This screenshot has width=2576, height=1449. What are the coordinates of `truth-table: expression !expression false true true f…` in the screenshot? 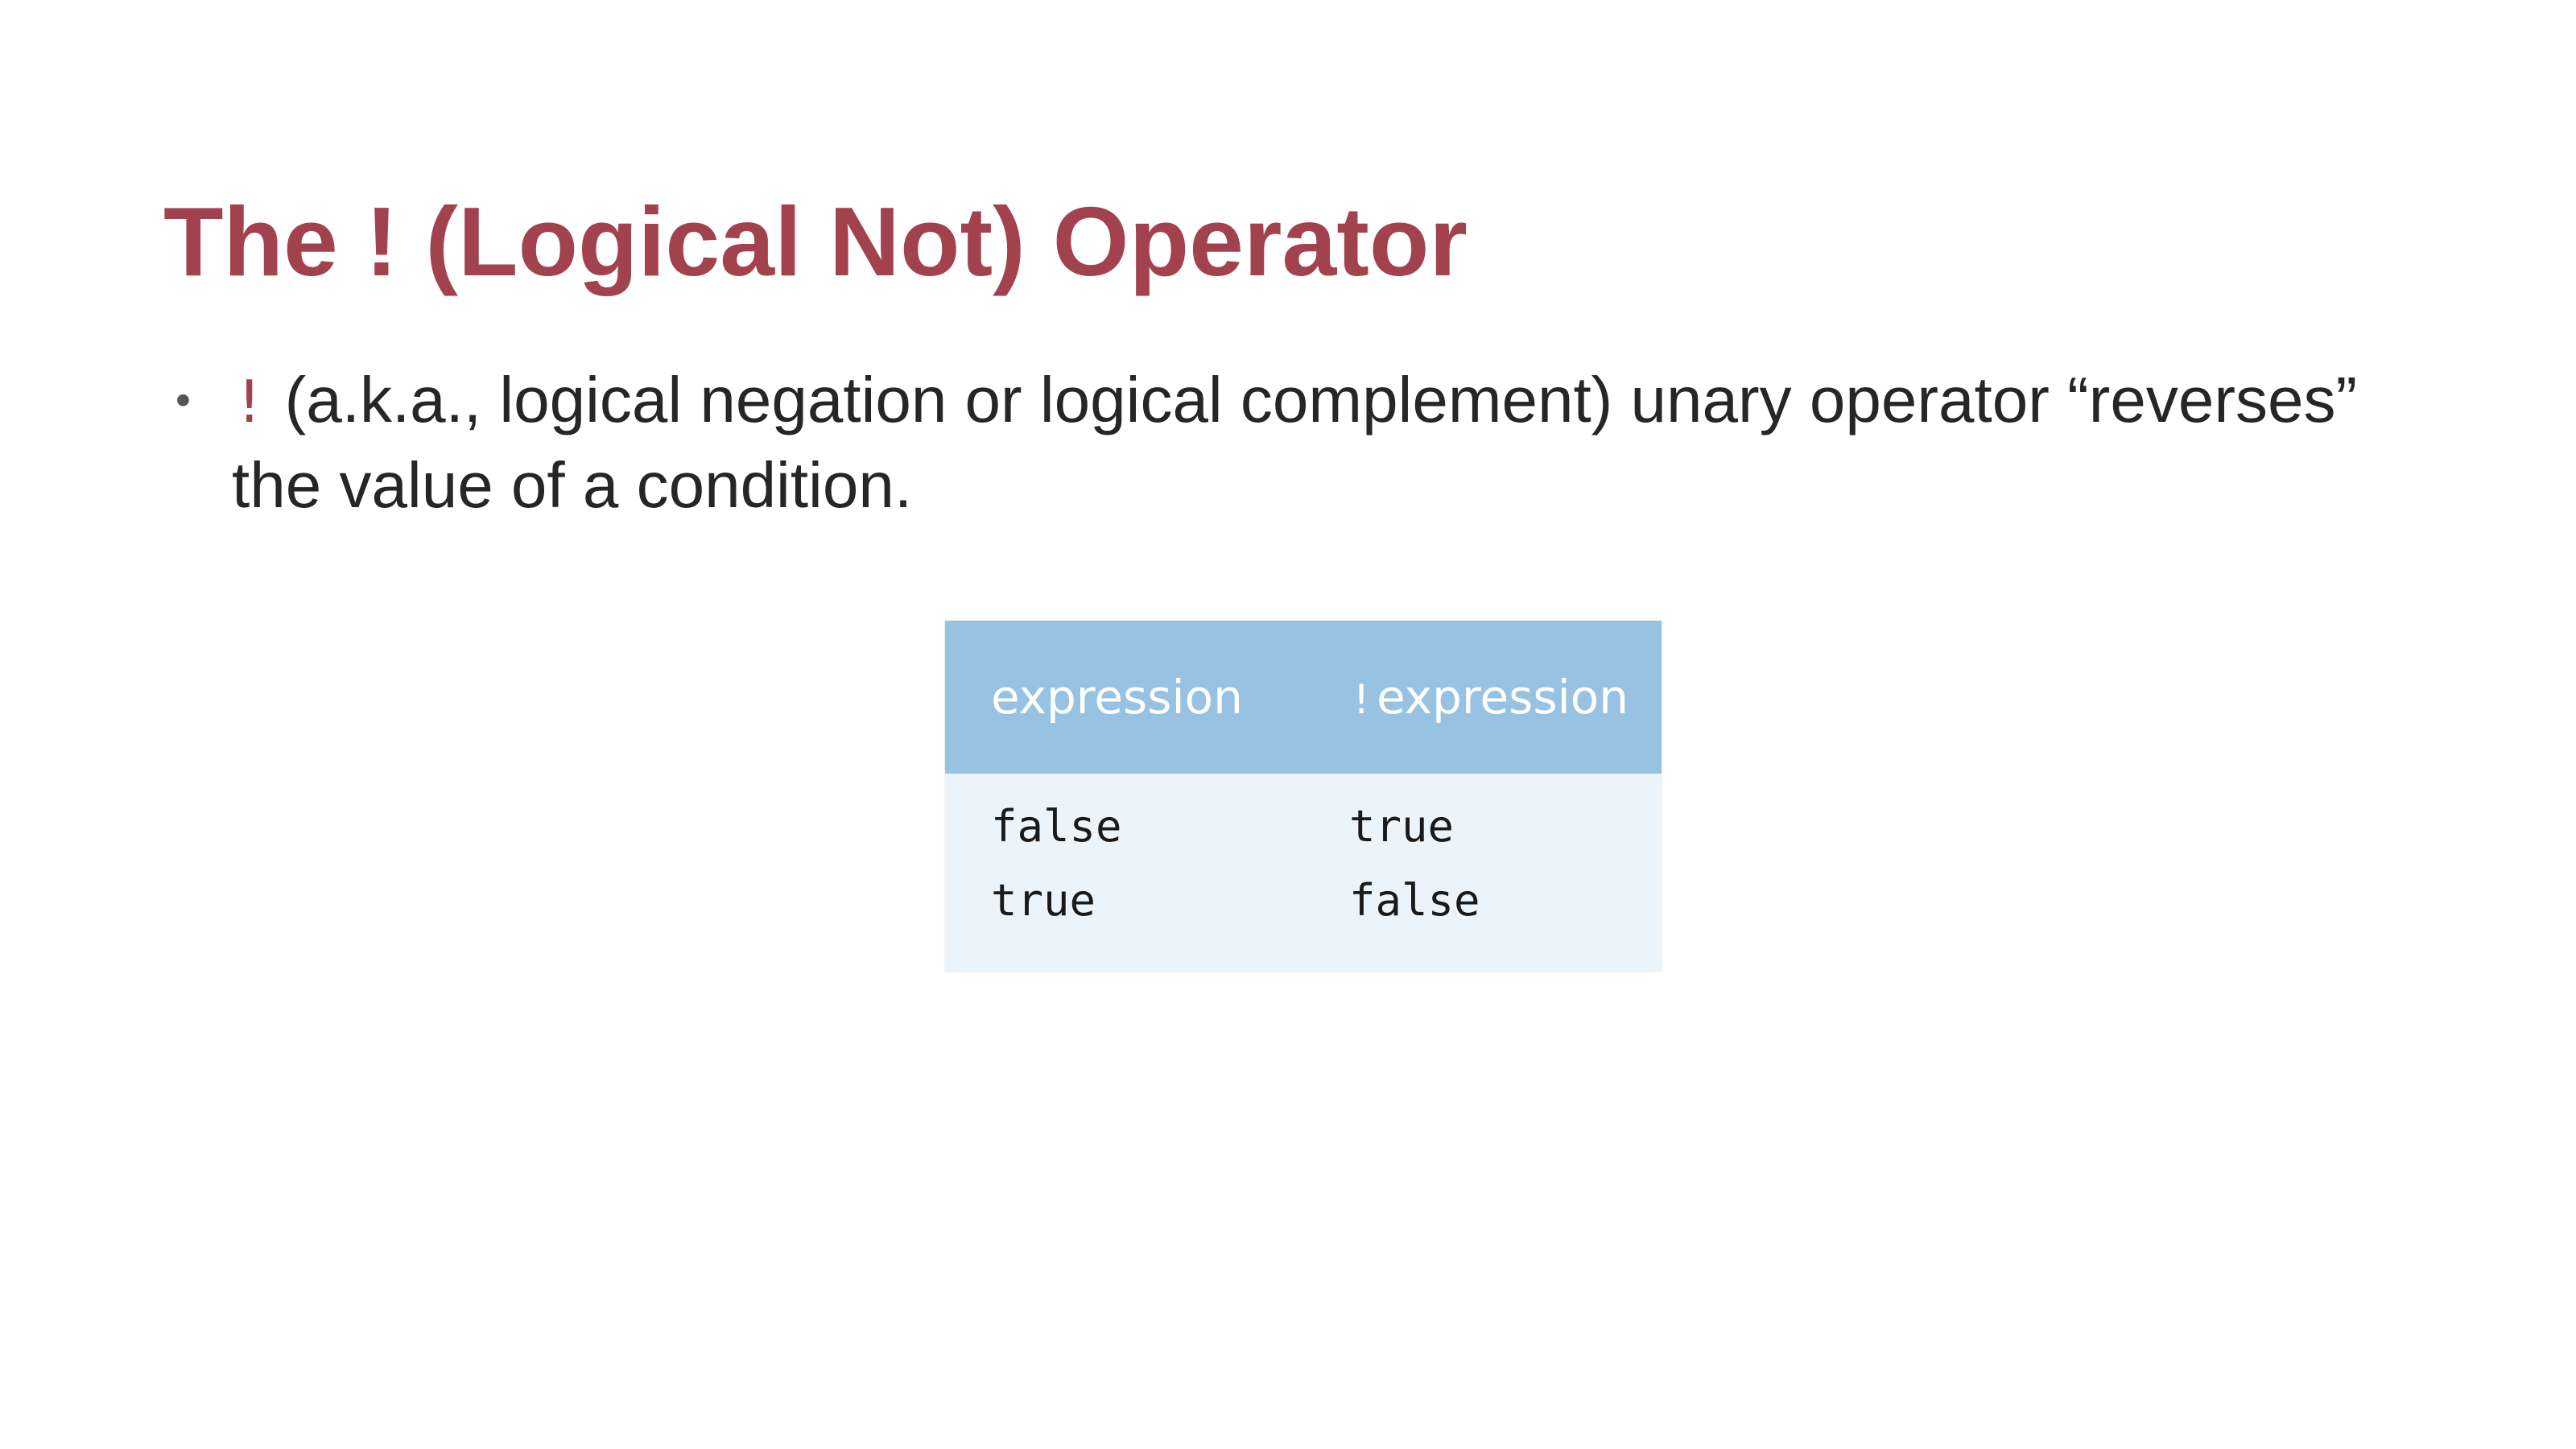 It's located at (1303, 796).